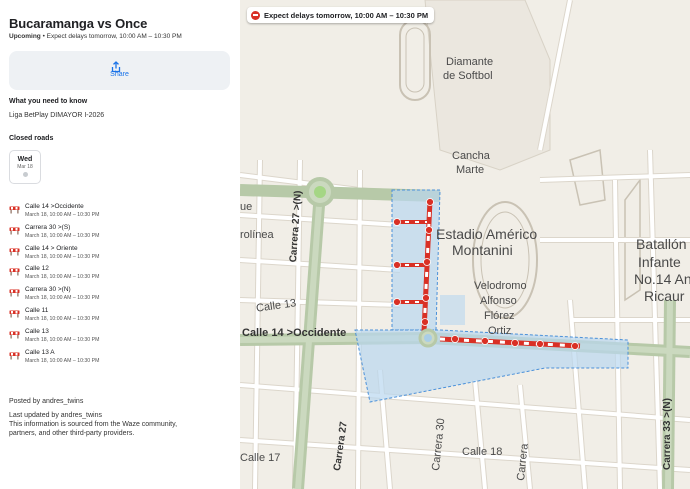 This screenshot has height=489, width=690. What do you see at coordinates (119, 338) in the screenshot?
I see `closed-road-item: Calle 13 March 18, 10:00 AM – 10:30 PM` at bounding box center [119, 338].